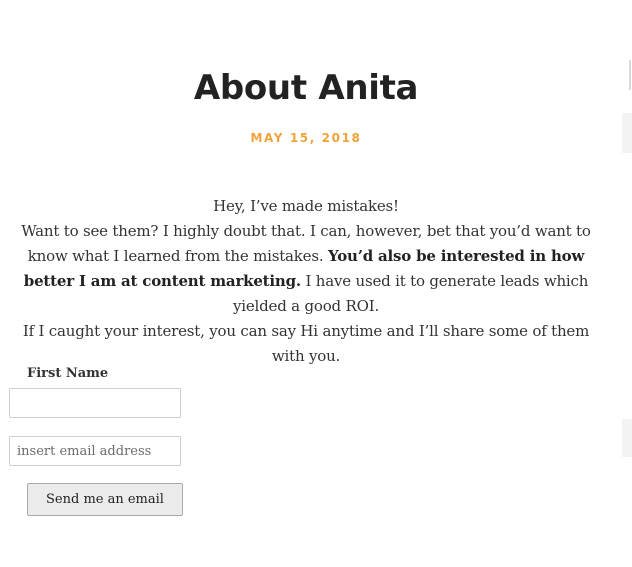 Image resolution: width=632 pixels, height=567 pixels. Describe the element at coordinates (306, 206) in the screenshot. I see `content-intro: Hey, I’ve made mistakes!` at that location.